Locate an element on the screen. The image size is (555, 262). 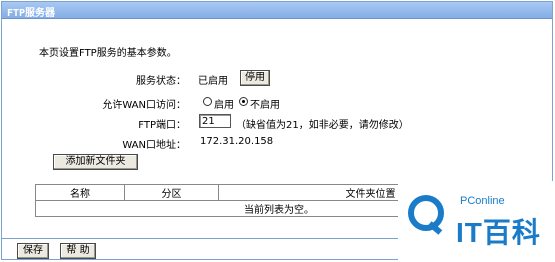
save-button: 保存 is located at coordinates (33, 251).